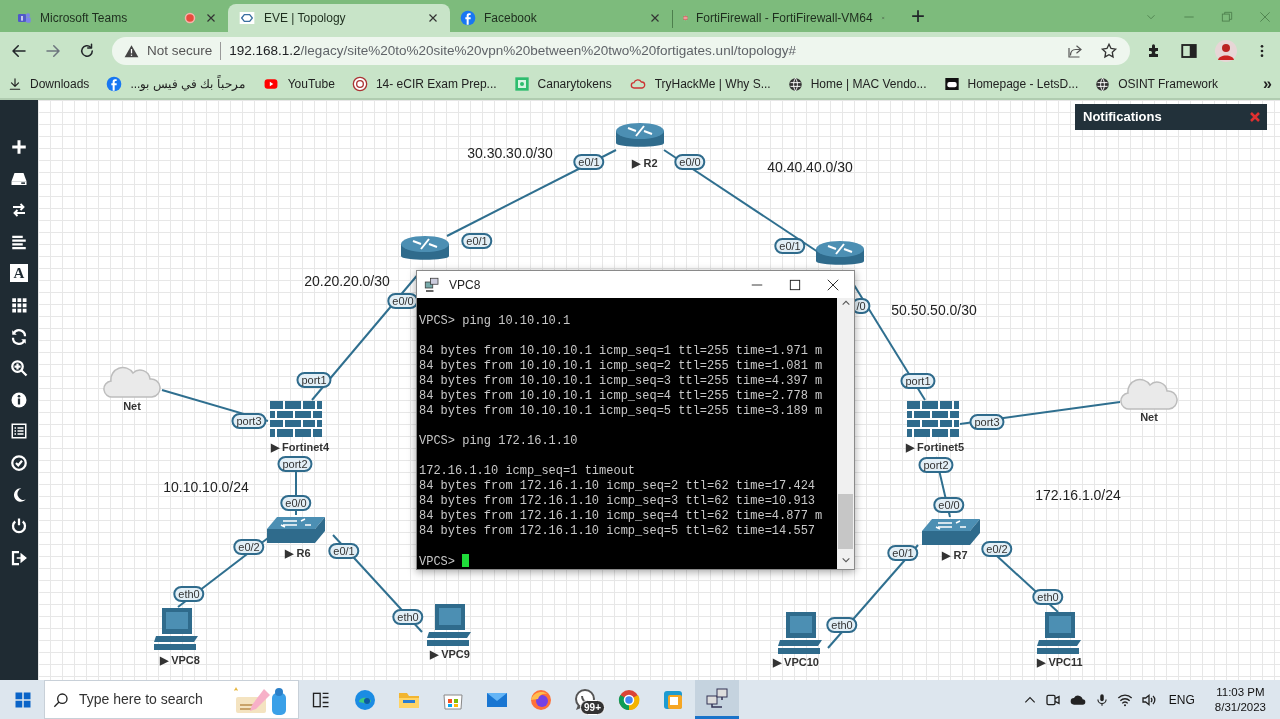  What do you see at coordinates (53, 51) in the screenshot?
I see `forward-icon` at bounding box center [53, 51].